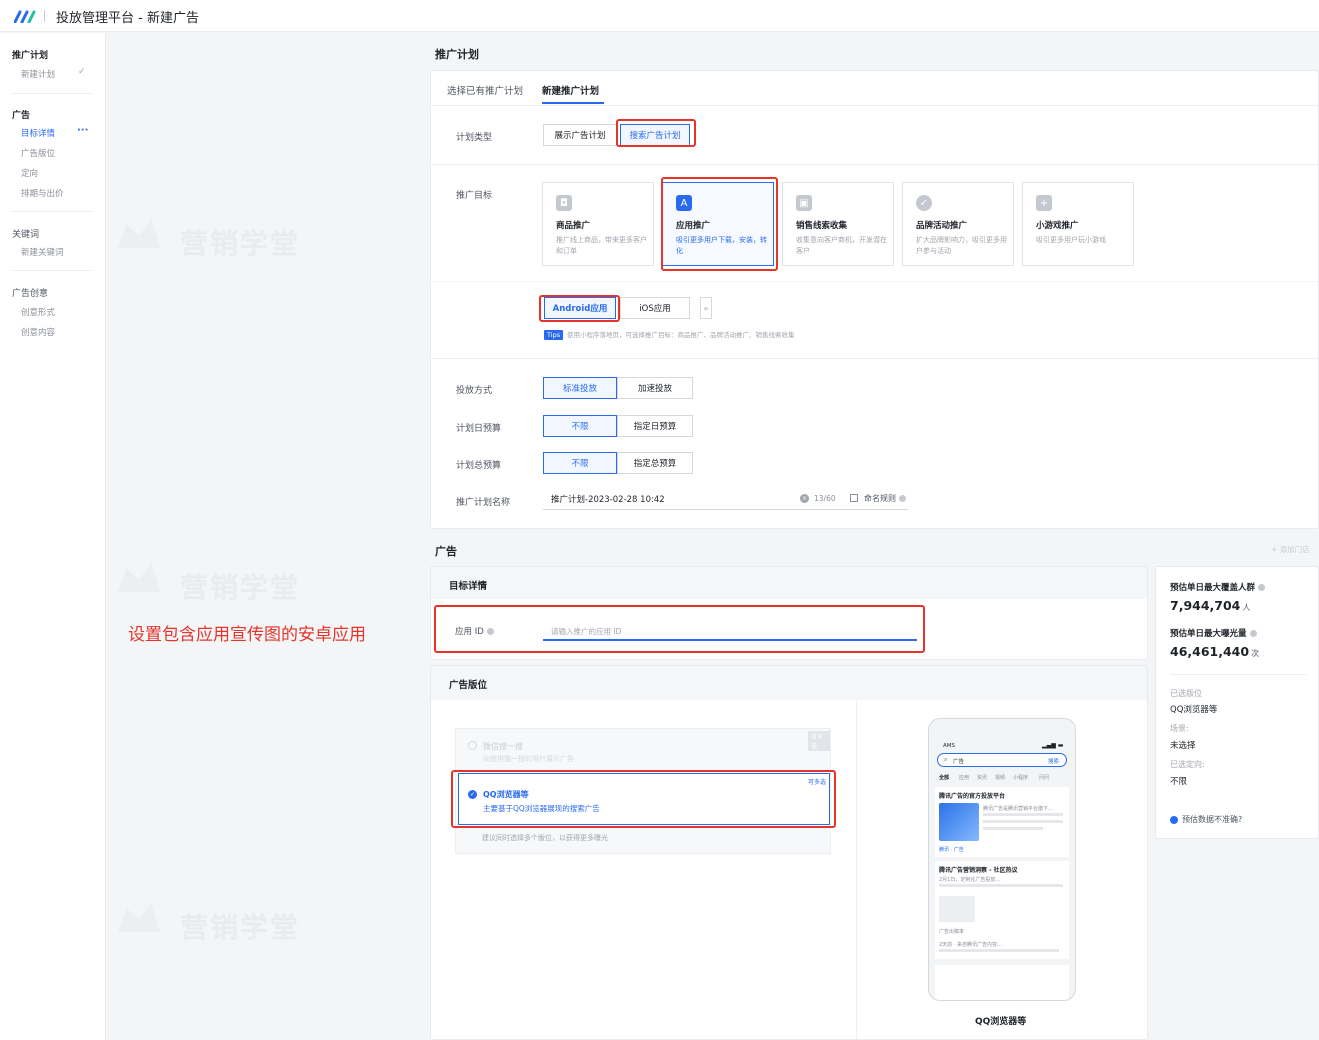 The height and width of the screenshot is (1040, 1319). What do you see at coordinates (856, 869) in the screenshot?
I see `vertical-divider` at bounding box center [856, 869].